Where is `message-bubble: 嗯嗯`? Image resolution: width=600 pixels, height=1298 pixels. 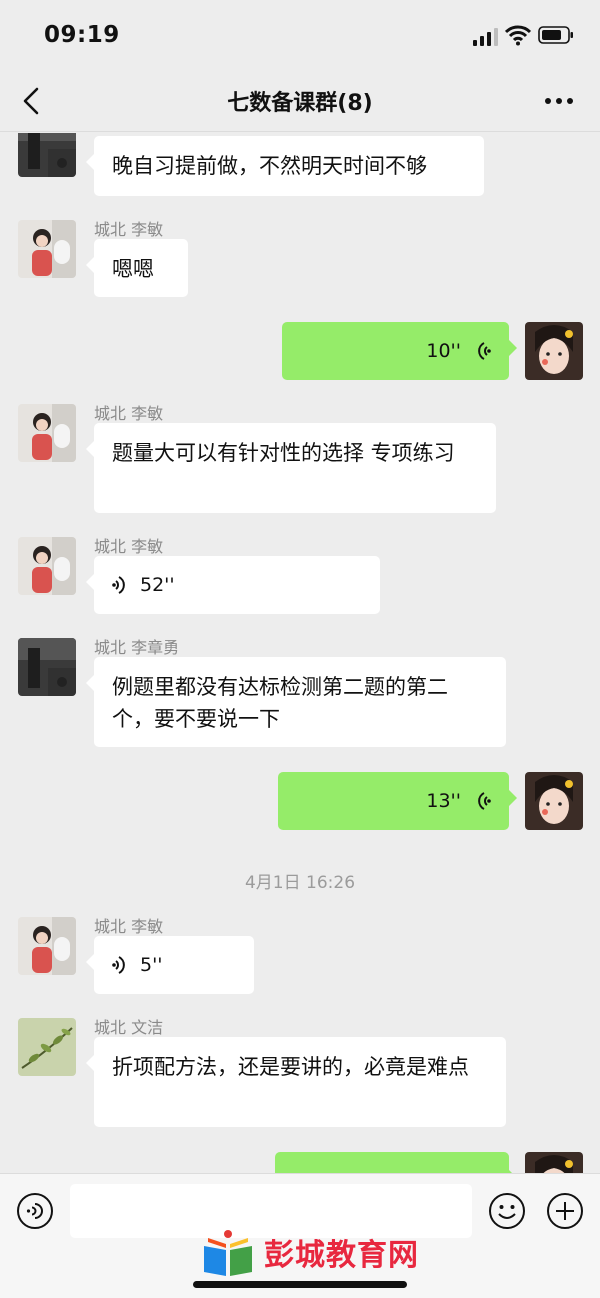 message-bubble: 嗯嗯 is located at coordinates (137, 268).